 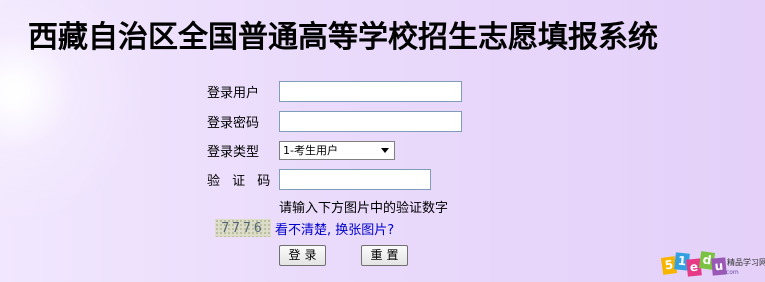 I want to click on captcha-row: 验 证 码, so click(x=319, y=179).